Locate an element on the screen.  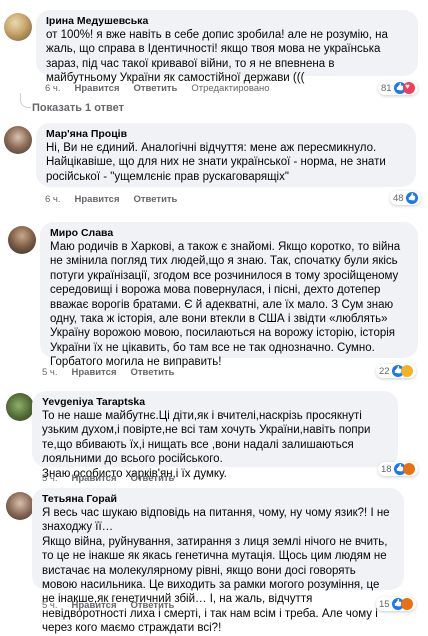
comment-actions: 6 ч. Нравится Ответить Отредактировано is located at coordinates (157, 88).